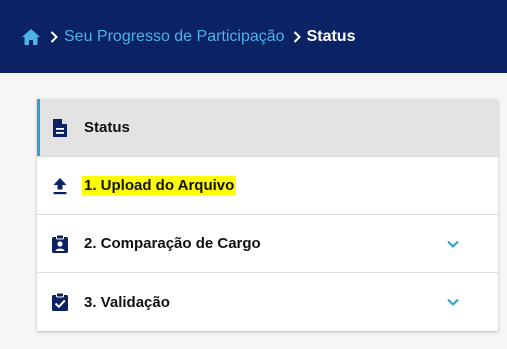  What do you see at coordinates (331, 36) in the screenshot?
I see `breadcrumb-current-status: Status` at bounding box center [331, 36].